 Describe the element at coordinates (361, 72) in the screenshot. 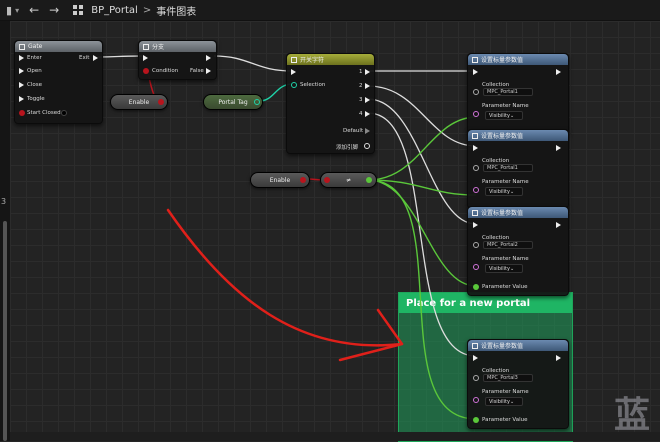

I see `case-1-label: 1` at that location.